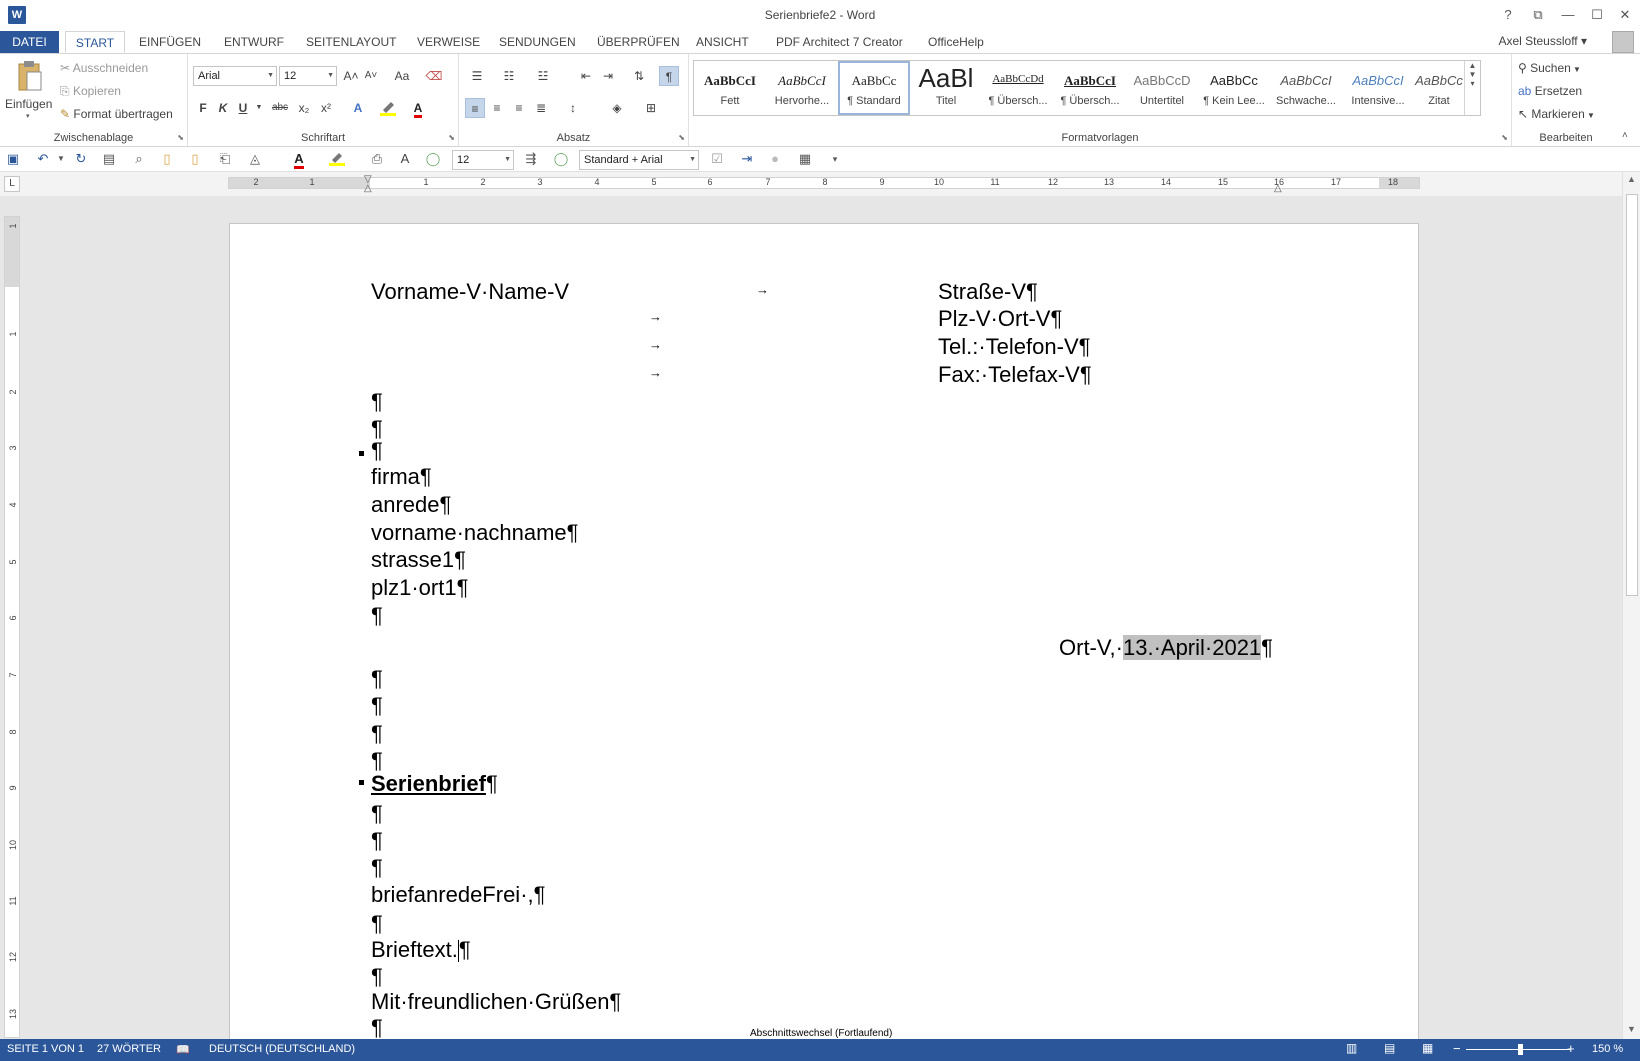 This screenshot has height=1061, width=1640. What do you see at coordinates (13, 159) in the screenshot?
I see `save-icon: ▣` at bounding box center [13, 159].